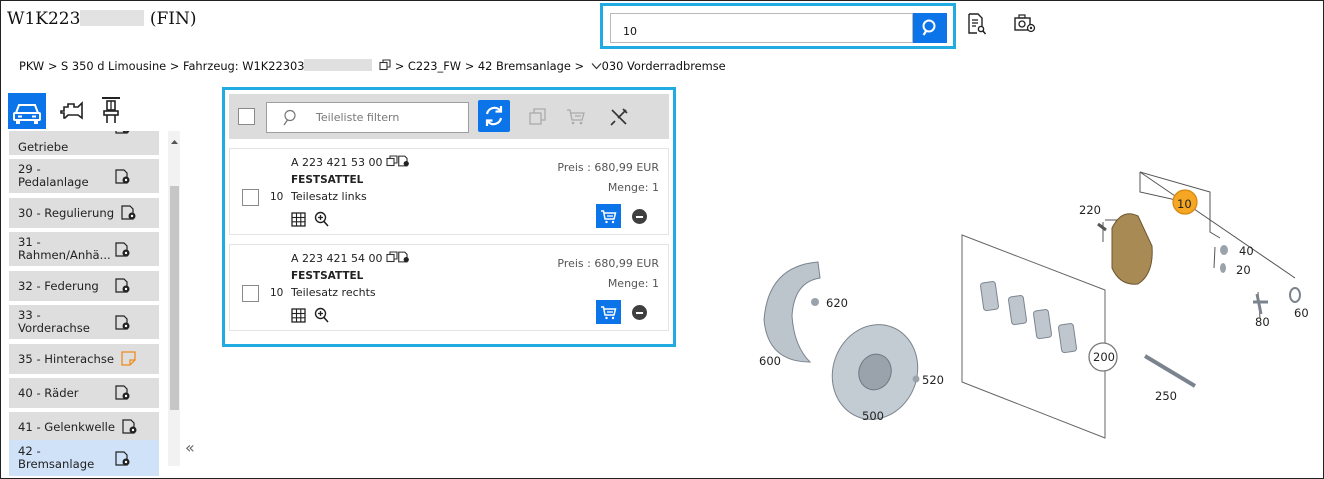 The width and height of the screenshot is (1324, 479). Describe the element at coordinates (358, 117) in the screenshot. I see `filter-placeholder: Teileliste filtern` at that location.